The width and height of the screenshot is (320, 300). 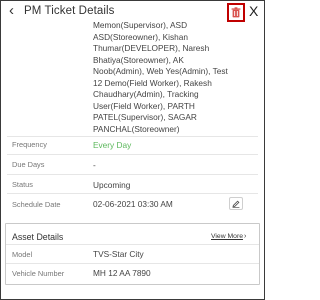 I want to click on pencil-icon, so click(x=236, y=204).